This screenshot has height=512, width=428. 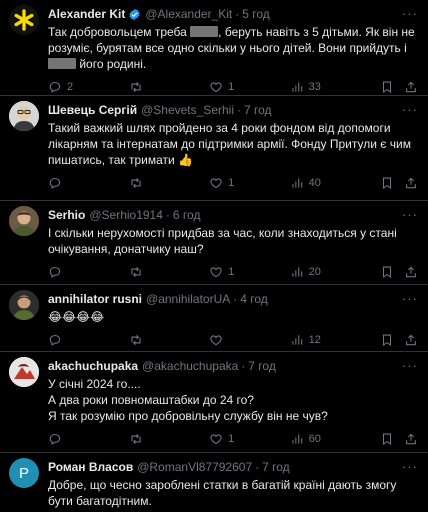 What do you see at coordinates (86, 14) in the screenshot?
I see `author-name: Alexander Kit` at bounding box center [86, 14].